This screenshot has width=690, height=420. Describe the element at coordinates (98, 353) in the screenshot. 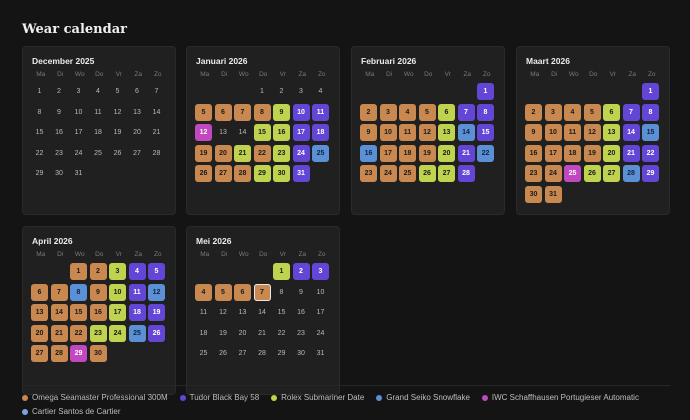

I see `worn-day: 30` at that location.